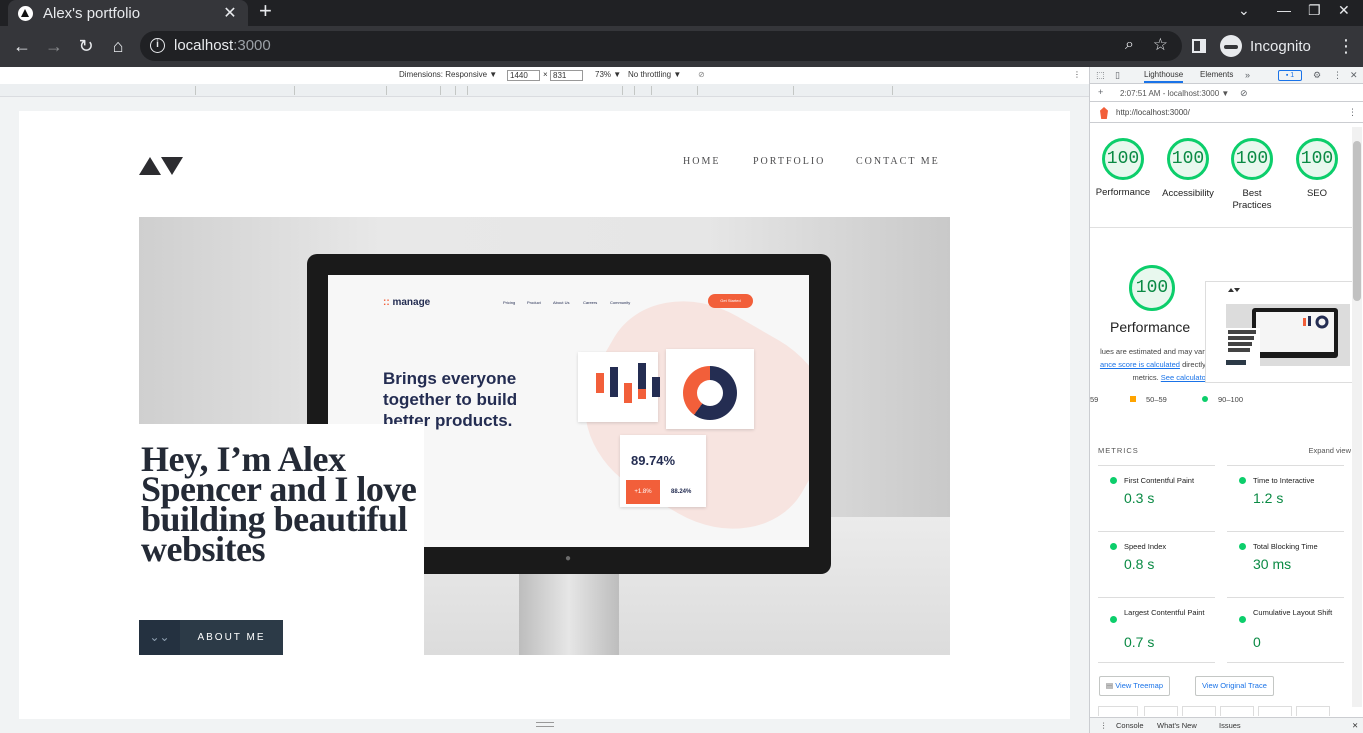  Describe the element at coordinates (118, 46) in the screenshot. I see `home-icon: ⌂` at that location.